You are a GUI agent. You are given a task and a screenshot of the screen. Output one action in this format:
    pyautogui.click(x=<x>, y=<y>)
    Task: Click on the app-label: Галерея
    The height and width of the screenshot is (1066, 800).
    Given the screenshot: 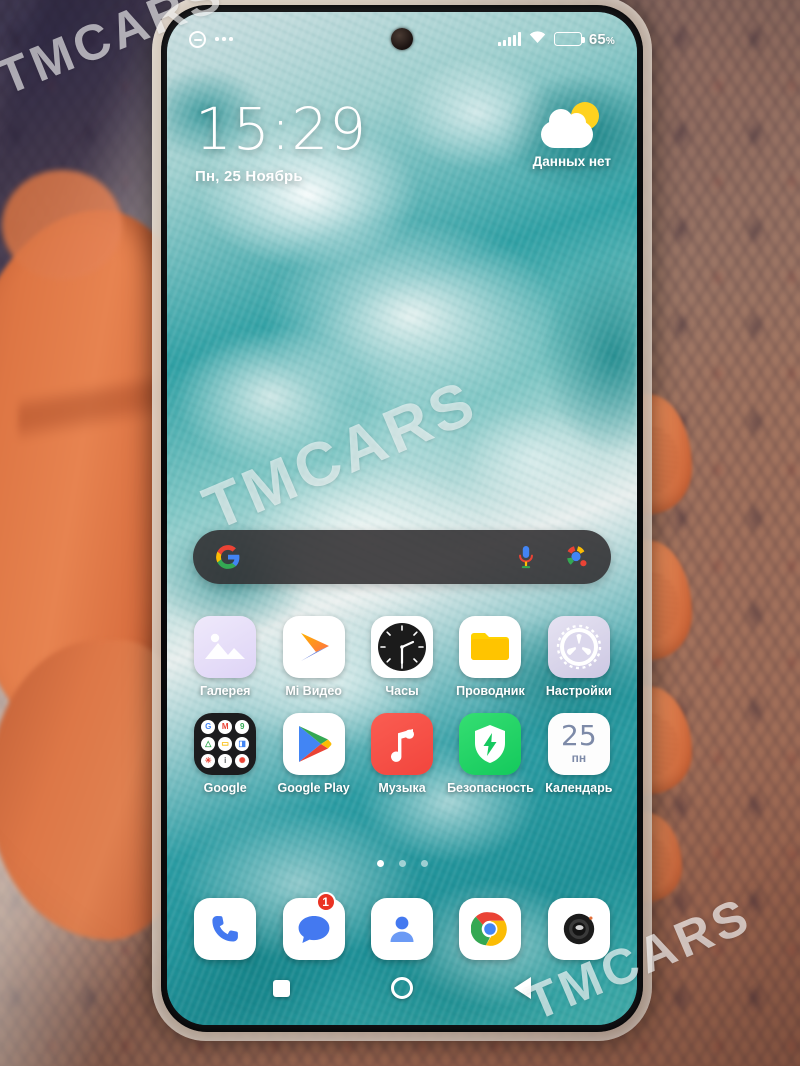 What is the action you would take?
    pyautogui.click(x=225, y=691)
    